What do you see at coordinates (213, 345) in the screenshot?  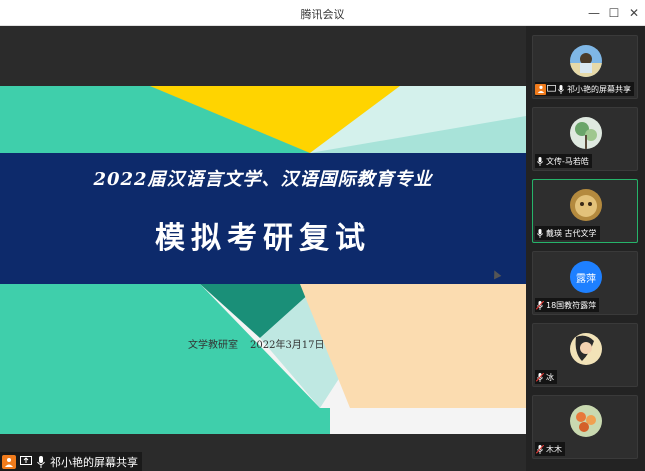 I see `slide-department: 文学教研室` at bounding box center [213, 345].